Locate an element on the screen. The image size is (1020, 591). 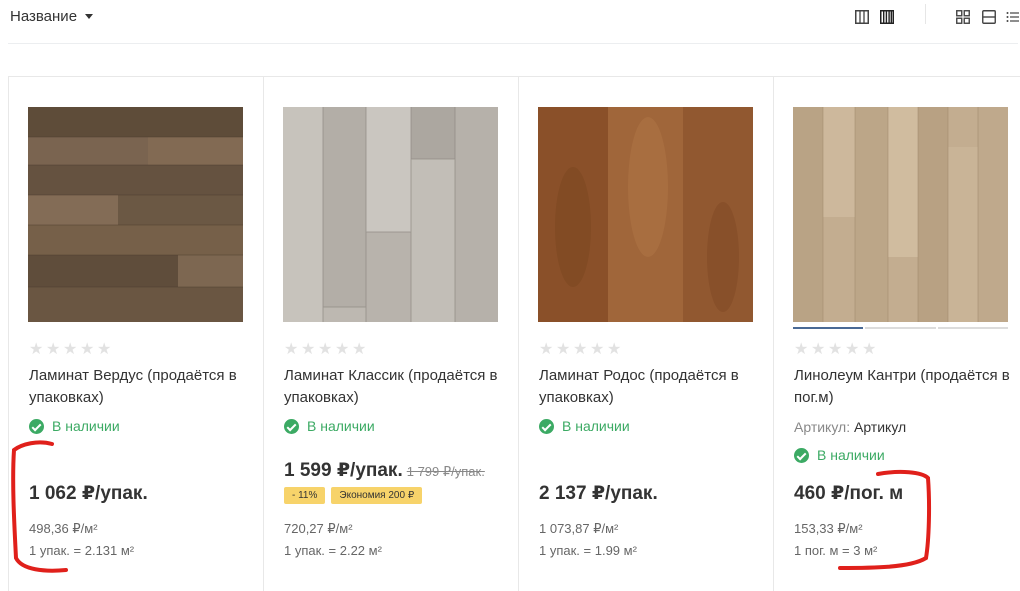
list-view-icon is located at coordinates (989, 17).